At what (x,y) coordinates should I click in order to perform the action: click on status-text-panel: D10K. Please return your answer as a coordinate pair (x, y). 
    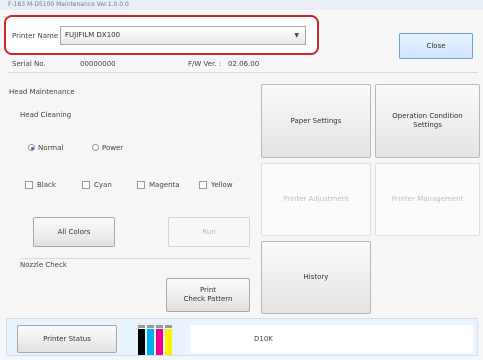
    Looking at the image, I should click on (331, 339).